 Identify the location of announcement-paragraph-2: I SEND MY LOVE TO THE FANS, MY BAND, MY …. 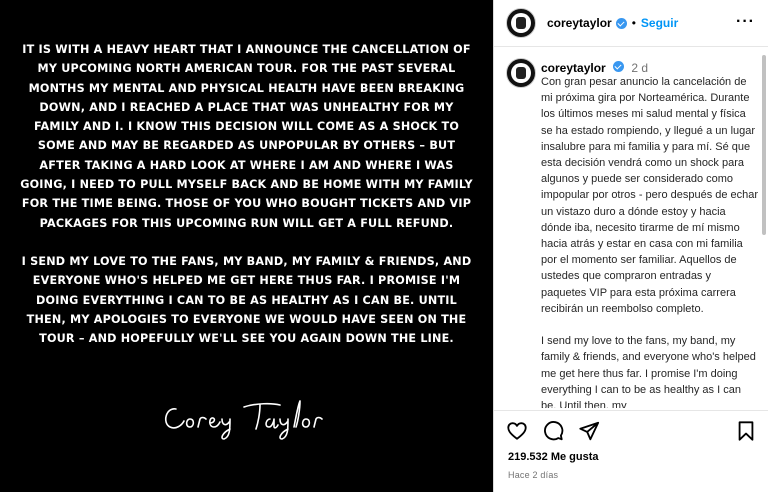
(246, 300).